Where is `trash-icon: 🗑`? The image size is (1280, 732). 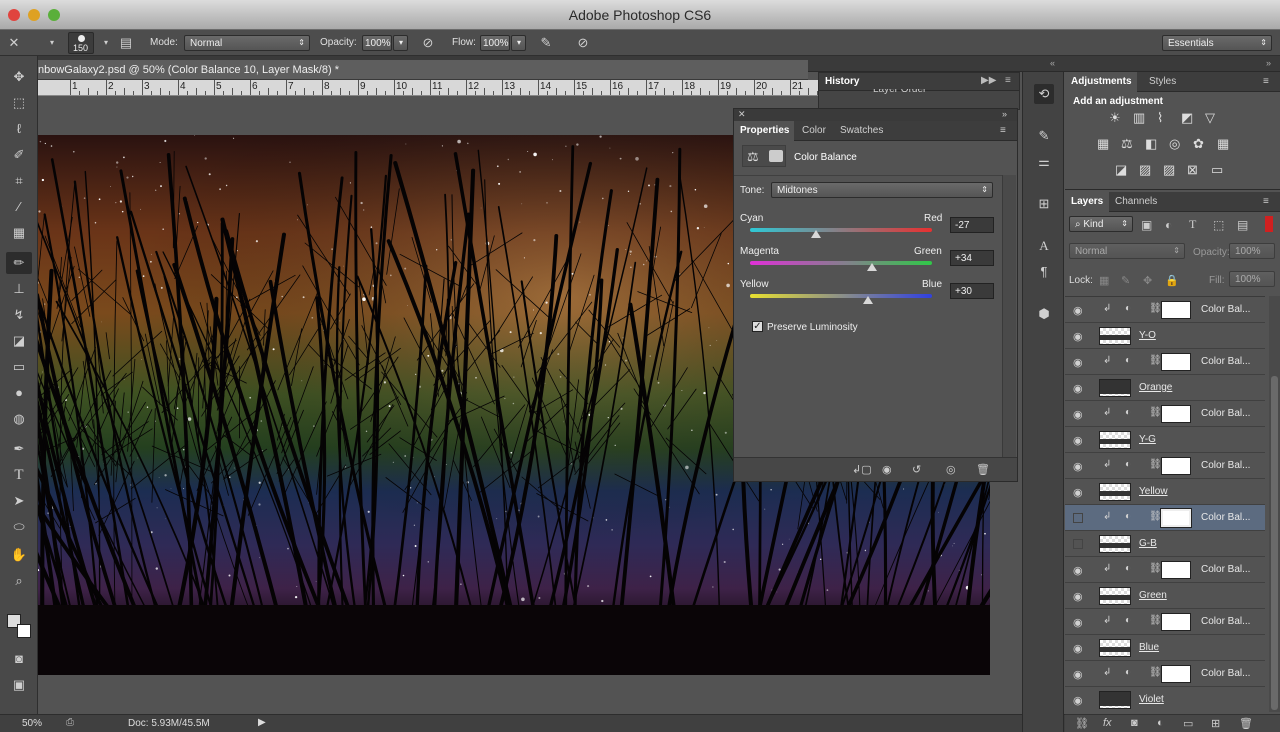 trash-icon: 🗑 is located at coordinates (1246, 723).